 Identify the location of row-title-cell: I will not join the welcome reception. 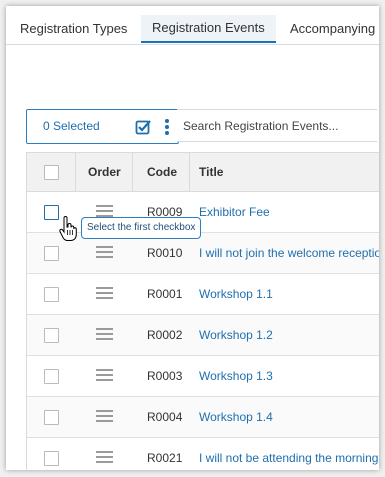
(284, 253).